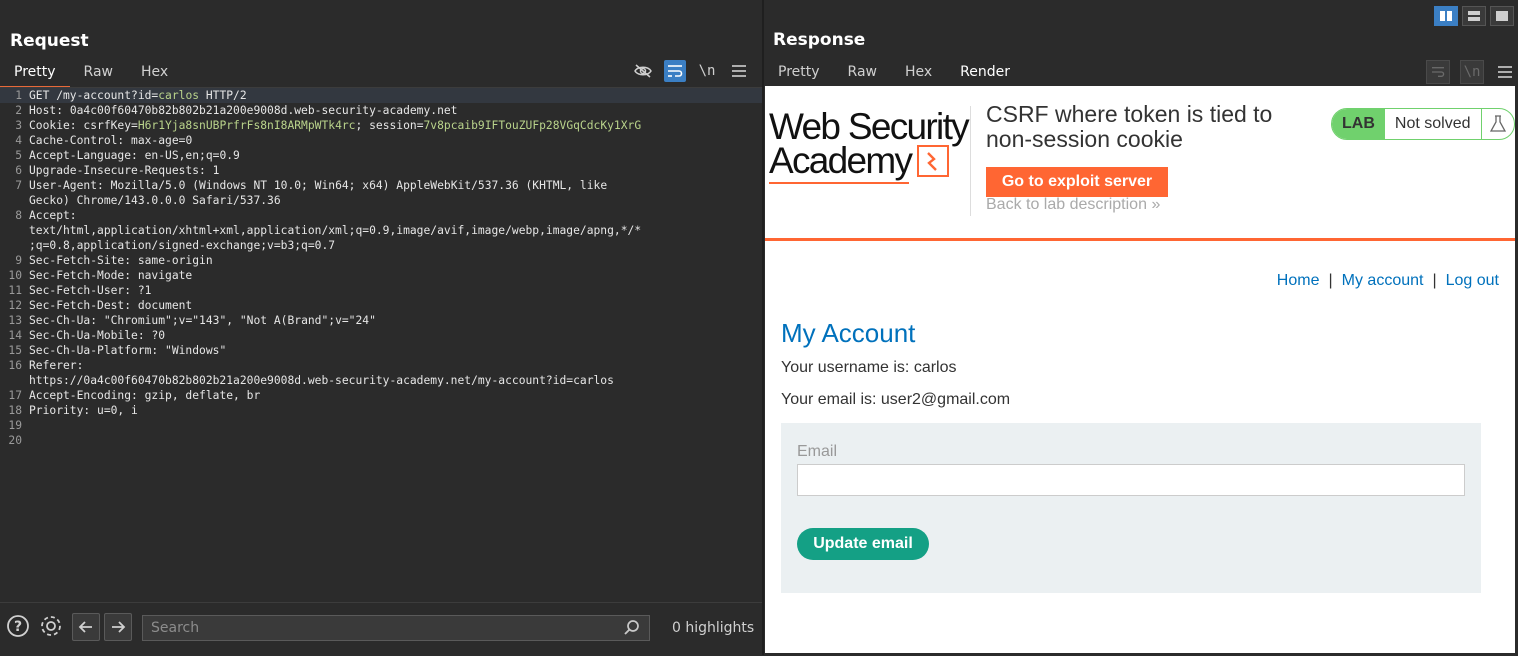 The width and height of the screenshot is (1518, 656). What do you see at coordinates (18, 185) in the screenshot?
I see `line-number: 7` at bounding box center [18, 185].